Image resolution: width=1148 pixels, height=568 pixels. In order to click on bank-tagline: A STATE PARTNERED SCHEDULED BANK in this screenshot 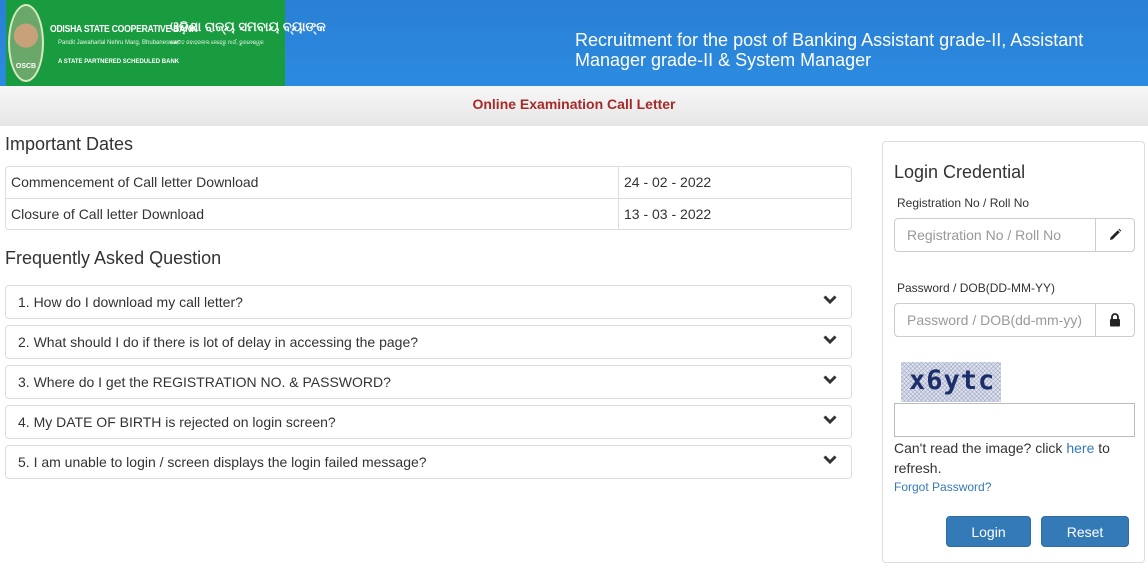, I will do `click(119, 62)`.